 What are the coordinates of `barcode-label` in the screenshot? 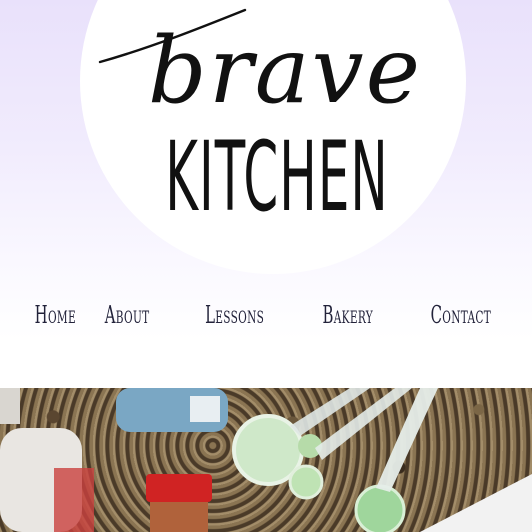 It's located at (205, 409).